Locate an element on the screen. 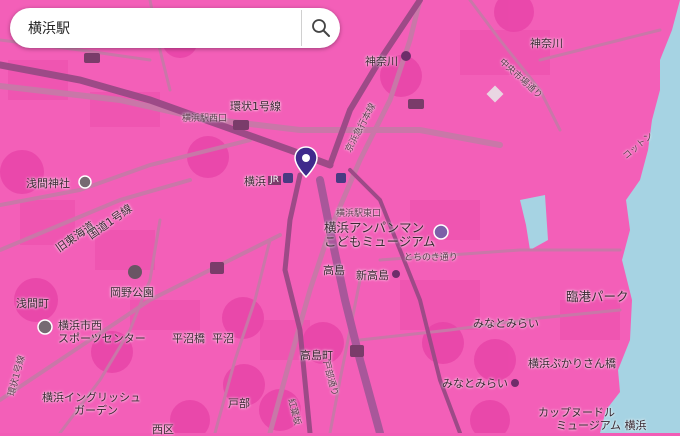 This screenshot has width=680, height=436. label-kanagawa-river: 神奈川 is located at coordinates (546, 43).